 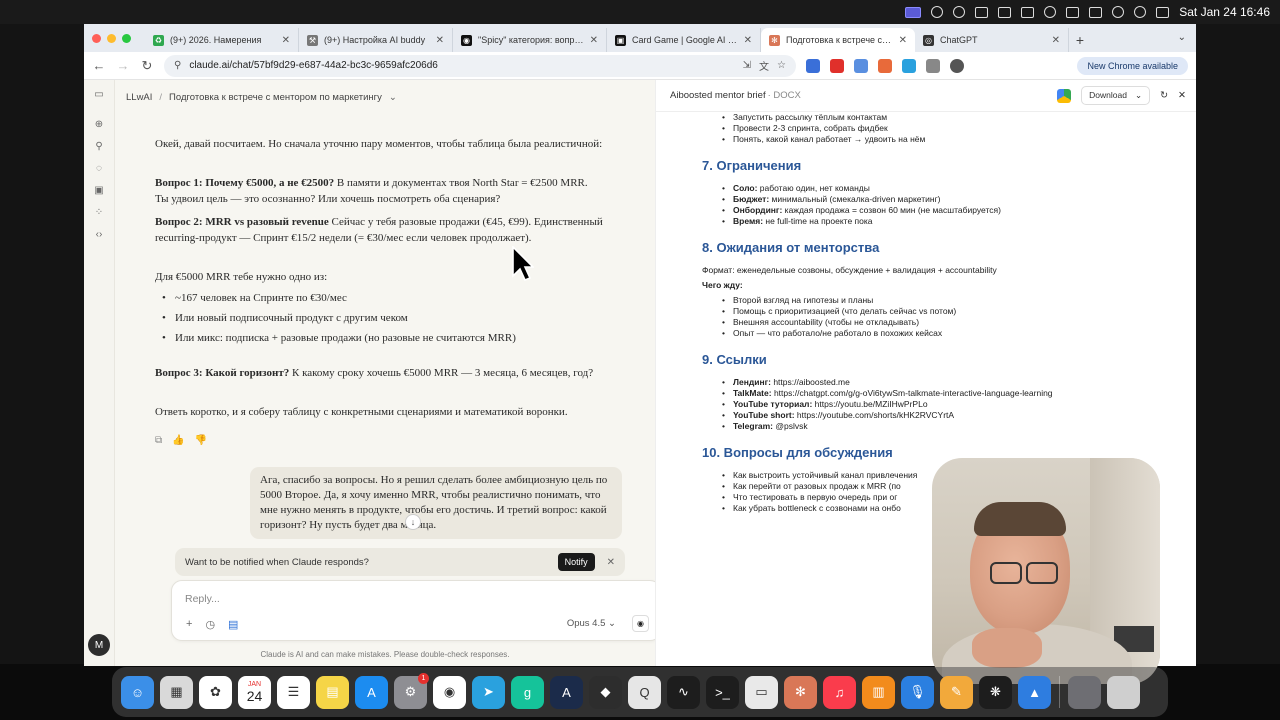 I want to click on new-chat-icon: ⊕, so click(x=99, y=124).